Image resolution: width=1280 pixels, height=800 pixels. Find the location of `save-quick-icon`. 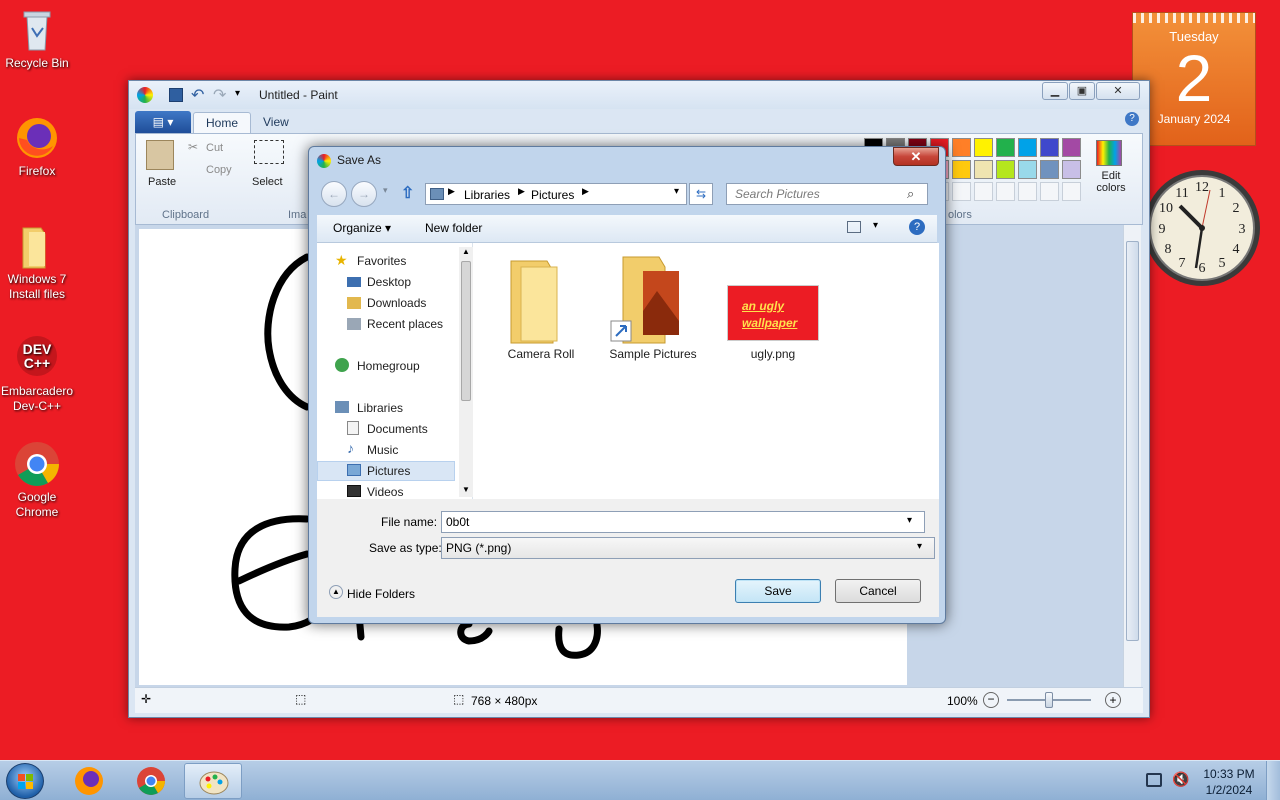

save-quick-icon is located at coordinates (176, 95).